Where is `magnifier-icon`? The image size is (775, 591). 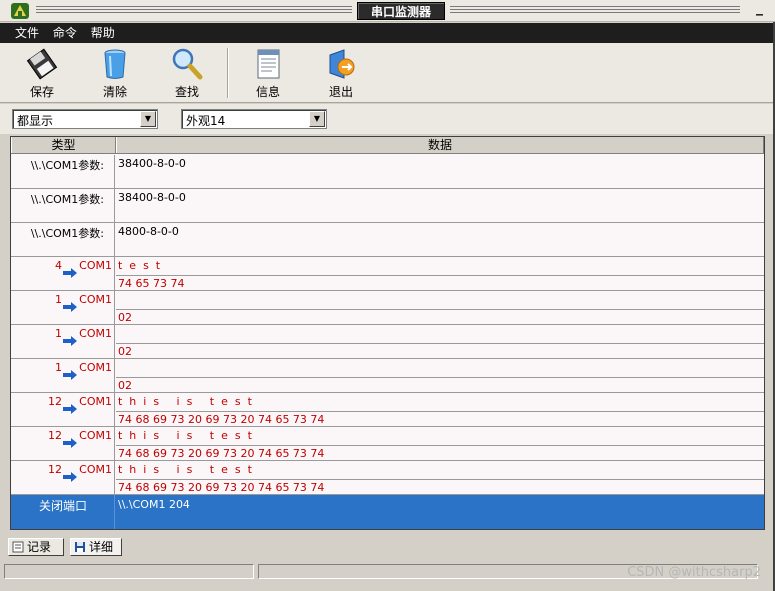 magnifier-icon is located at coordinates (187, 64).